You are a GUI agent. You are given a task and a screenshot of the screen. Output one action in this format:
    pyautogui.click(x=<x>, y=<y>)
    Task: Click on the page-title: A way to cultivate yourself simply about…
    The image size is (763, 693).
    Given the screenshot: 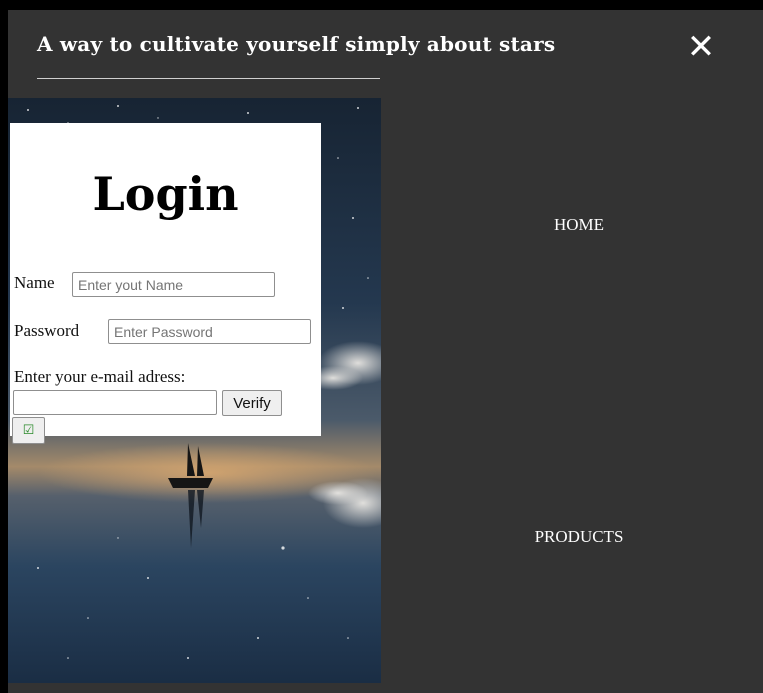 What is the action you would take?
    pyautogui.click(x=296, y=44)
    